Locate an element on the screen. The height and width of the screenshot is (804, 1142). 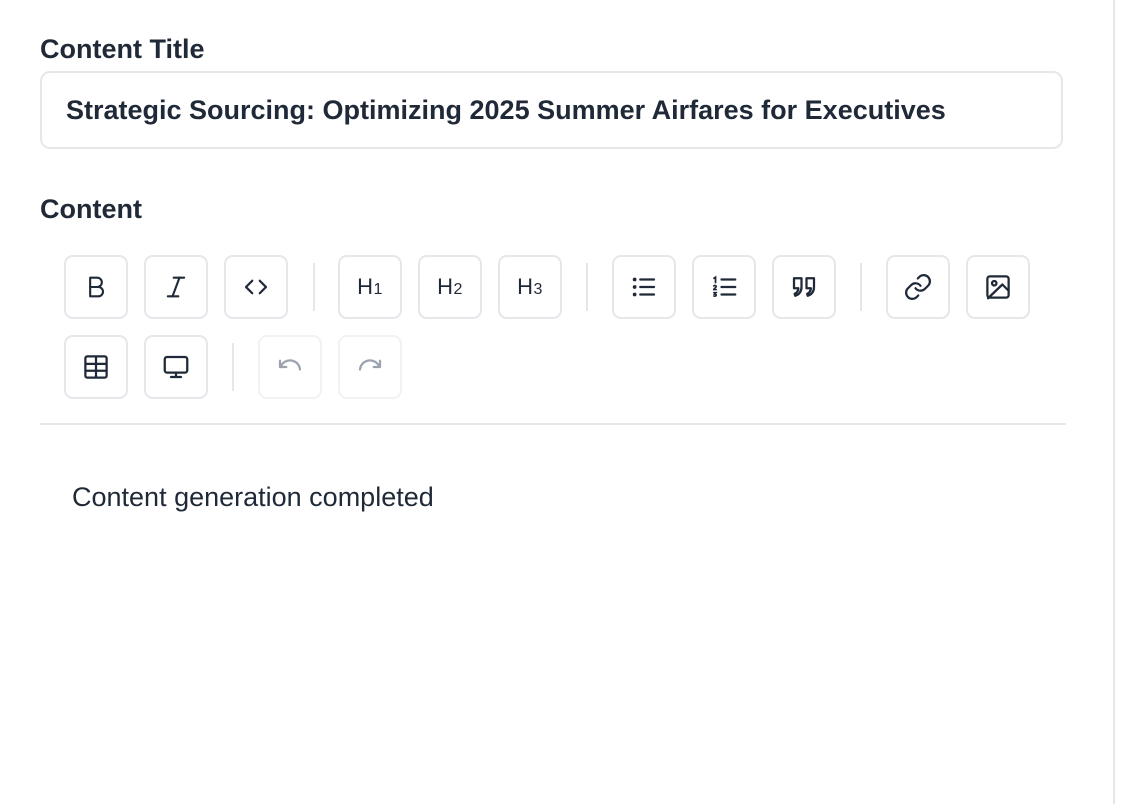
undo-button is located at coordinates (290, 367).